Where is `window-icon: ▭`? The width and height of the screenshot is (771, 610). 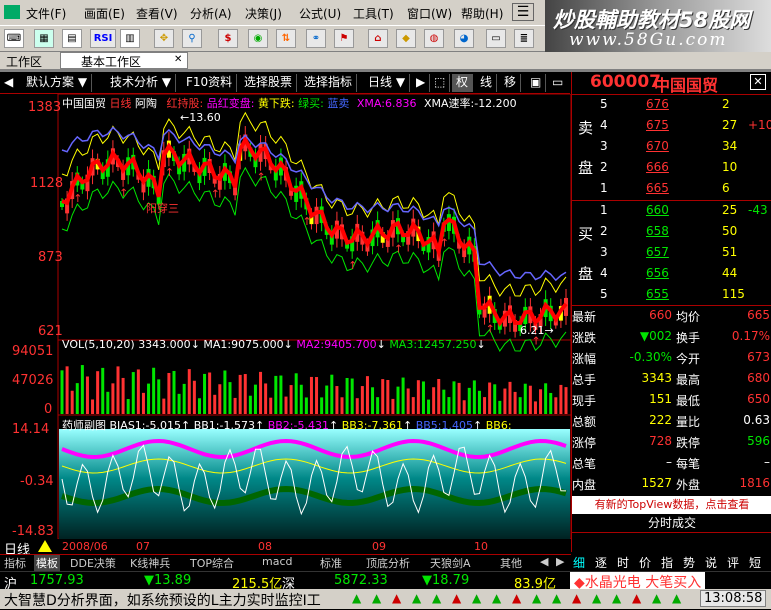 window-icon: ▭ is located at coordinates (496, 38).